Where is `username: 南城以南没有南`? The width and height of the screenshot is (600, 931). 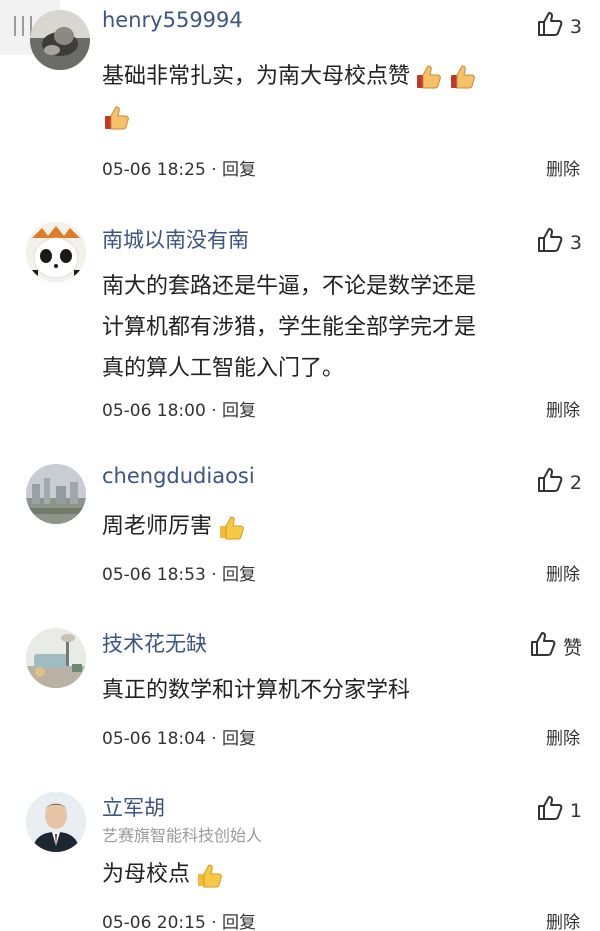
username: 南城以南没有南 is located at coordinates (175, 239).